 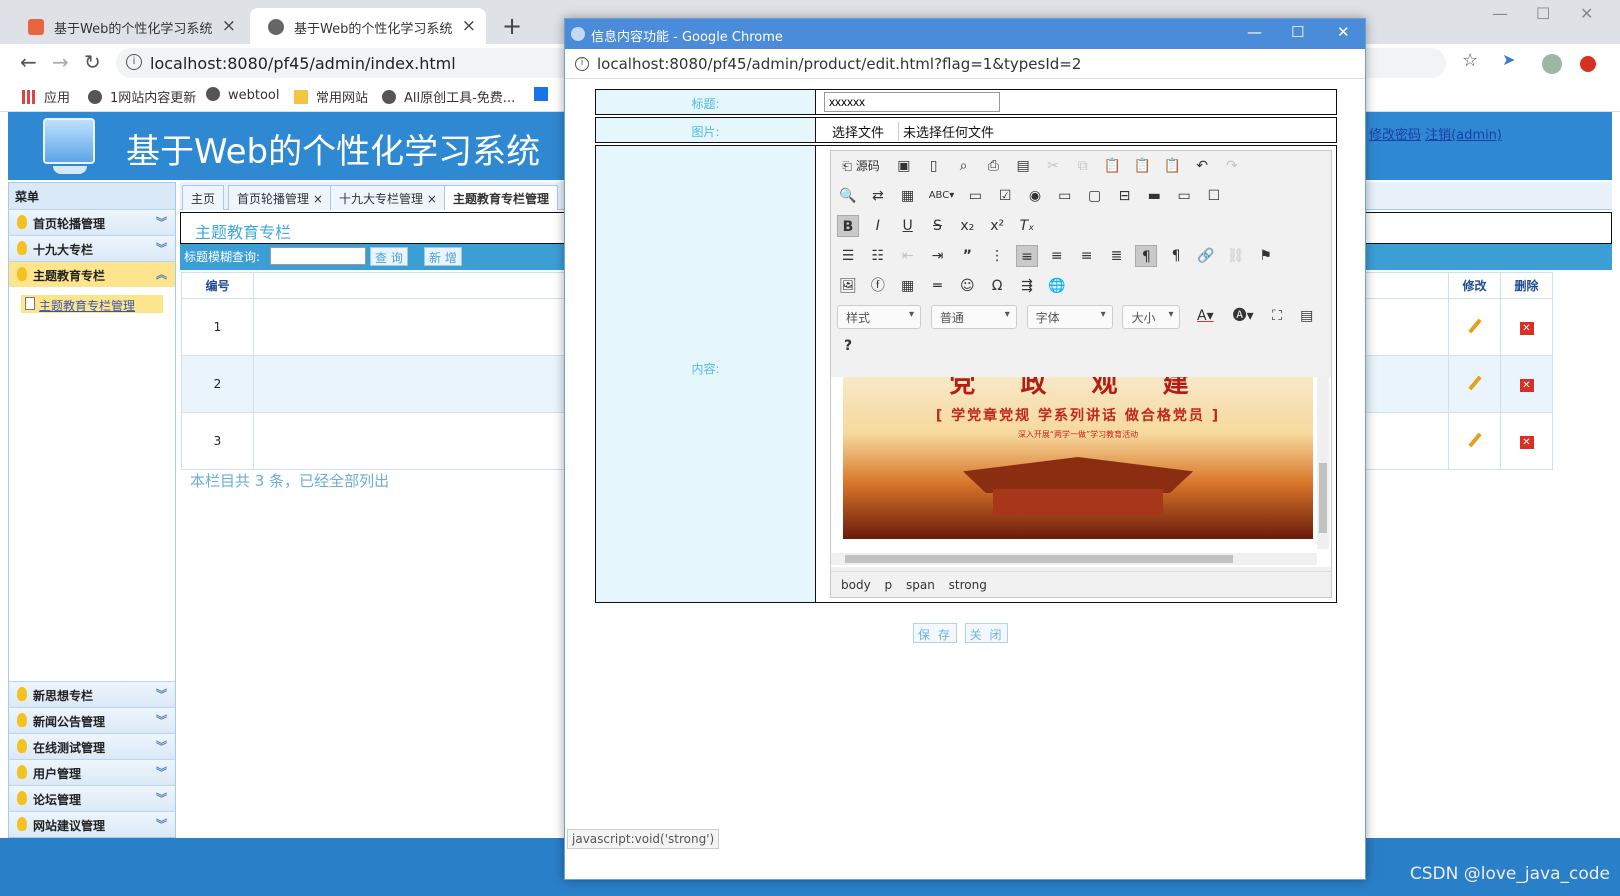 What do you see at coordinates (1005, 196) in the screenshot?
I see `checkbox-icon: ☑` at bounding box center [1005, 196].